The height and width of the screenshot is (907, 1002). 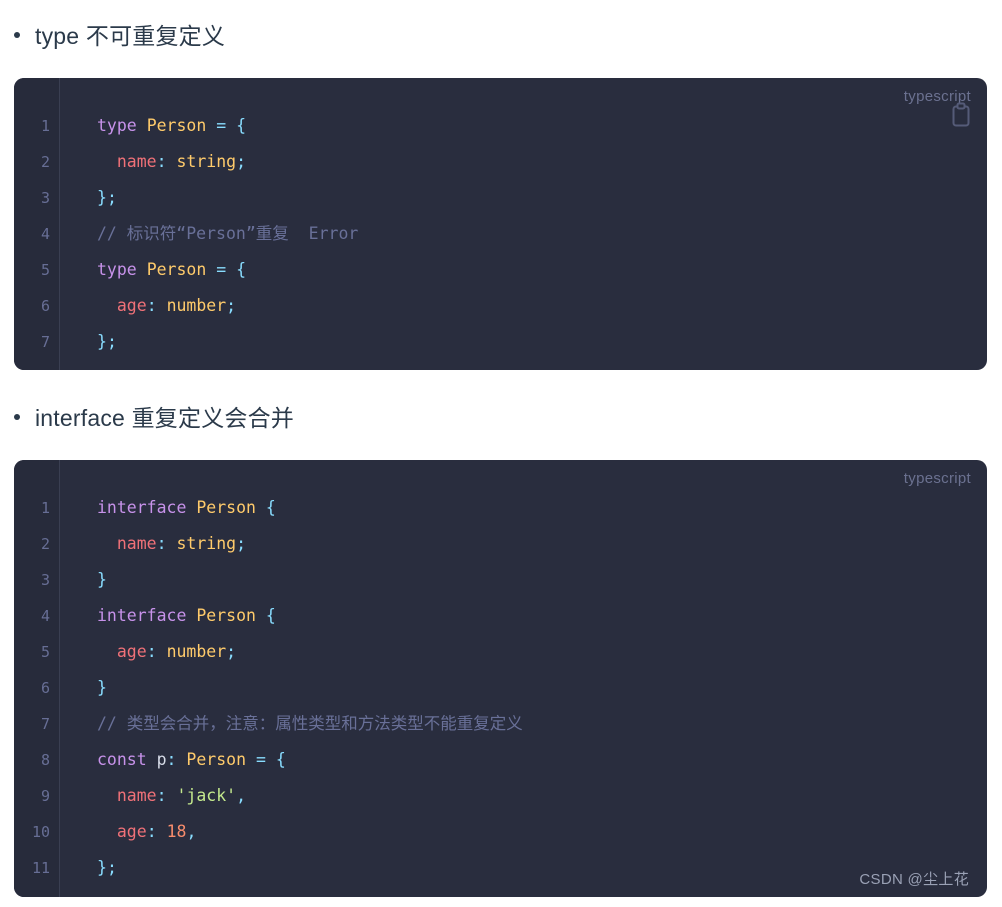 What do you see at coordinates (37, 224) in the screenshot?
I see `line-number-gutter: 1 2 3 4 5 6 7` at bounding box center [37, 224].